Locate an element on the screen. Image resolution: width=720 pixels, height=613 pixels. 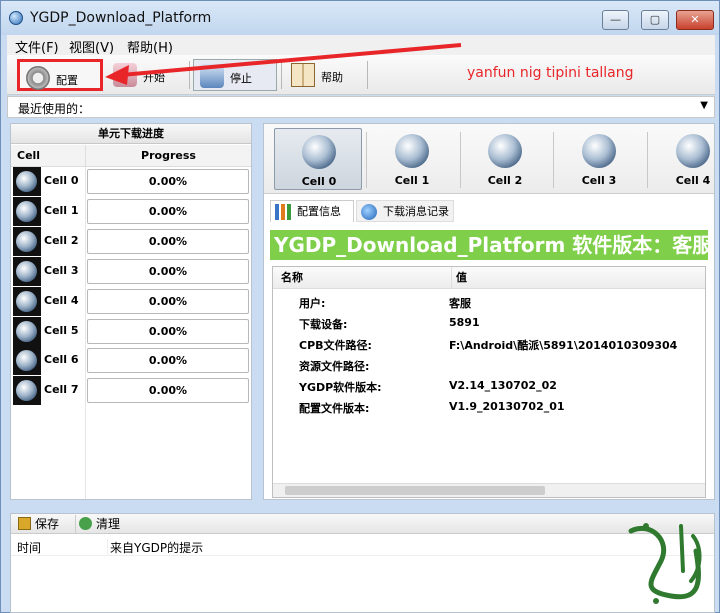
tab-download-log: 下载消息记录 is located at coordinates (405, 211).